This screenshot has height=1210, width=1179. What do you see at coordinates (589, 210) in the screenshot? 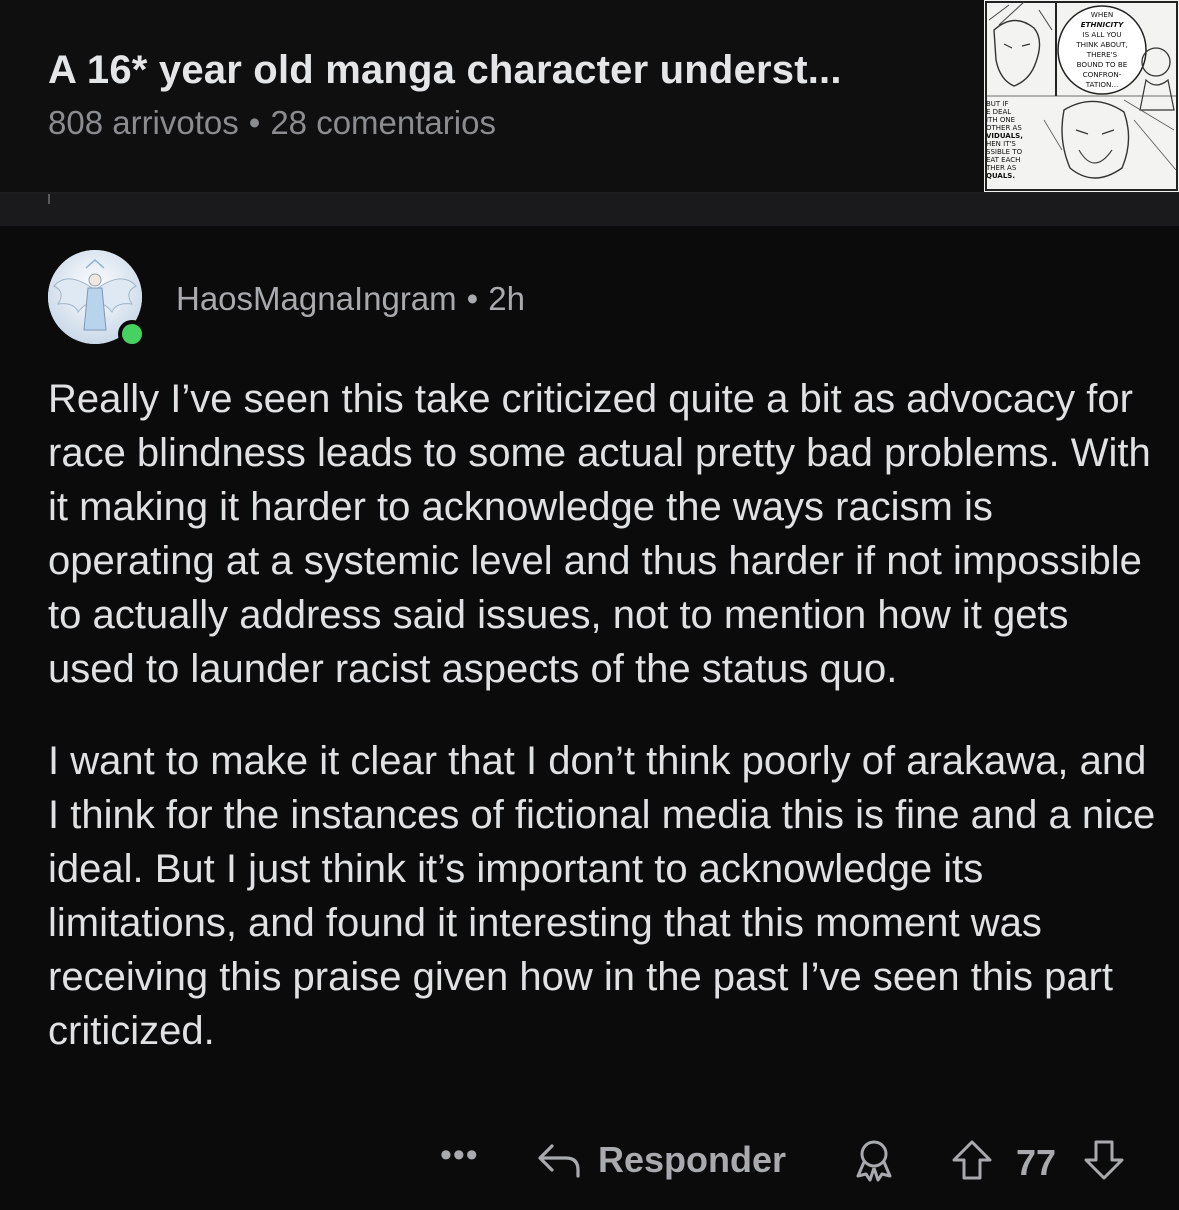
I see `section-divider` at bounding box center [589, 210].